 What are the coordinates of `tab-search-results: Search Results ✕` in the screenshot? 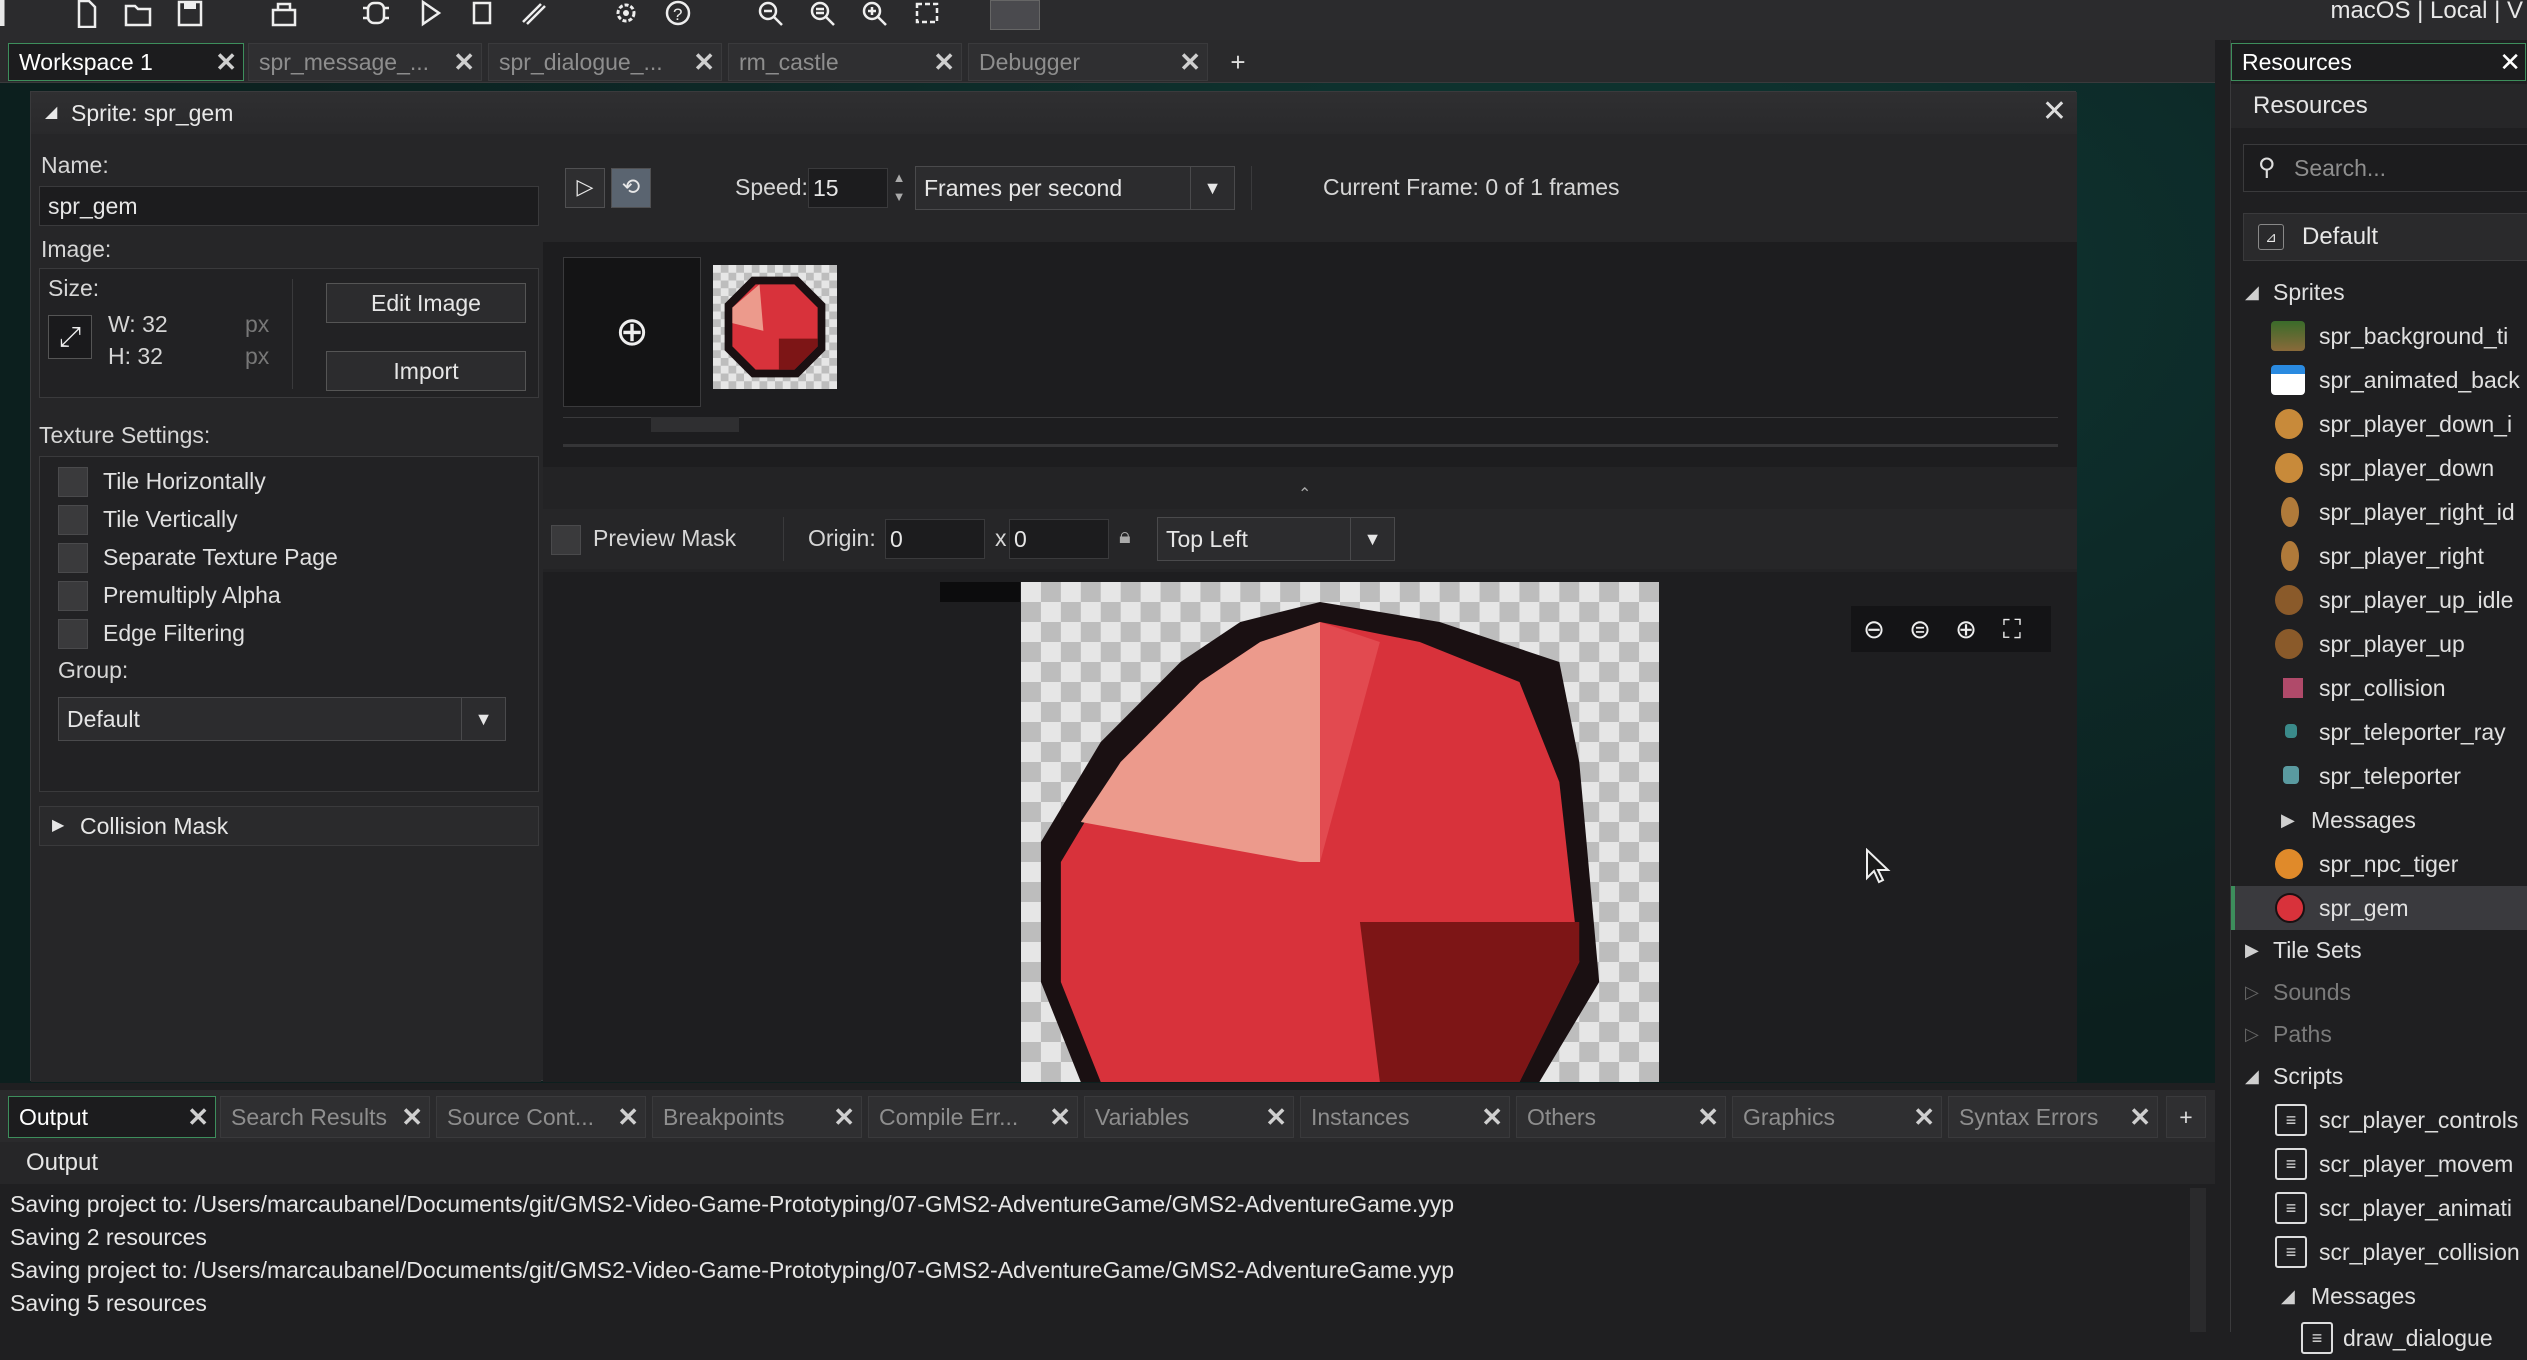 It's located at (325, 1117).